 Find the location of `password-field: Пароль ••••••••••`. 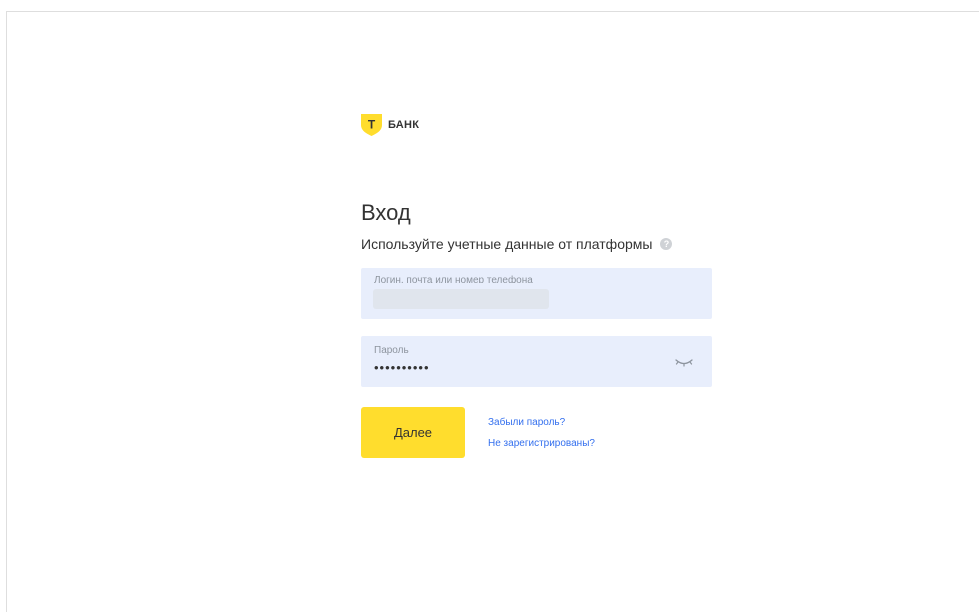

password-field: Пароль •••••••••• is located at coordinates (536, 361).